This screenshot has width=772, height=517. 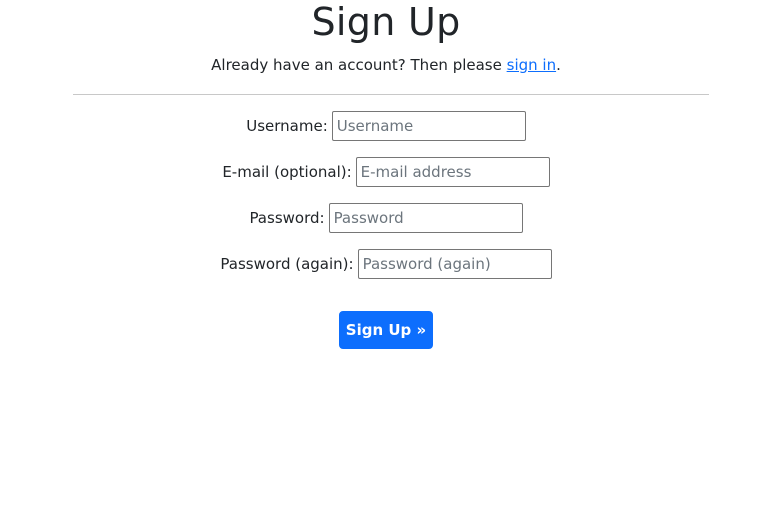 I want to click on password-label: Password:, so click(x=287, y=218).